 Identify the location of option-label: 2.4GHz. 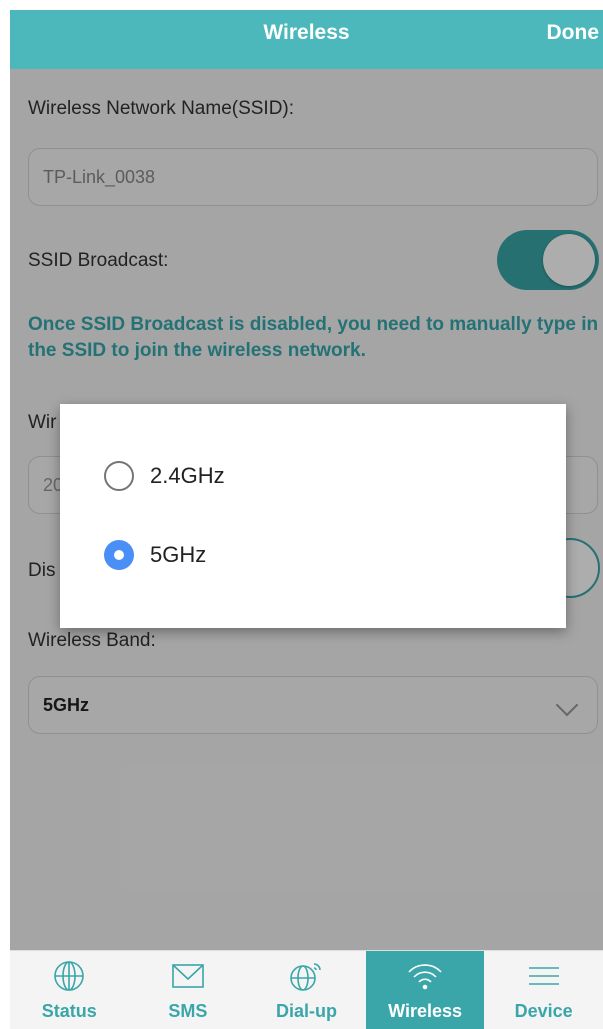
(187, 475).